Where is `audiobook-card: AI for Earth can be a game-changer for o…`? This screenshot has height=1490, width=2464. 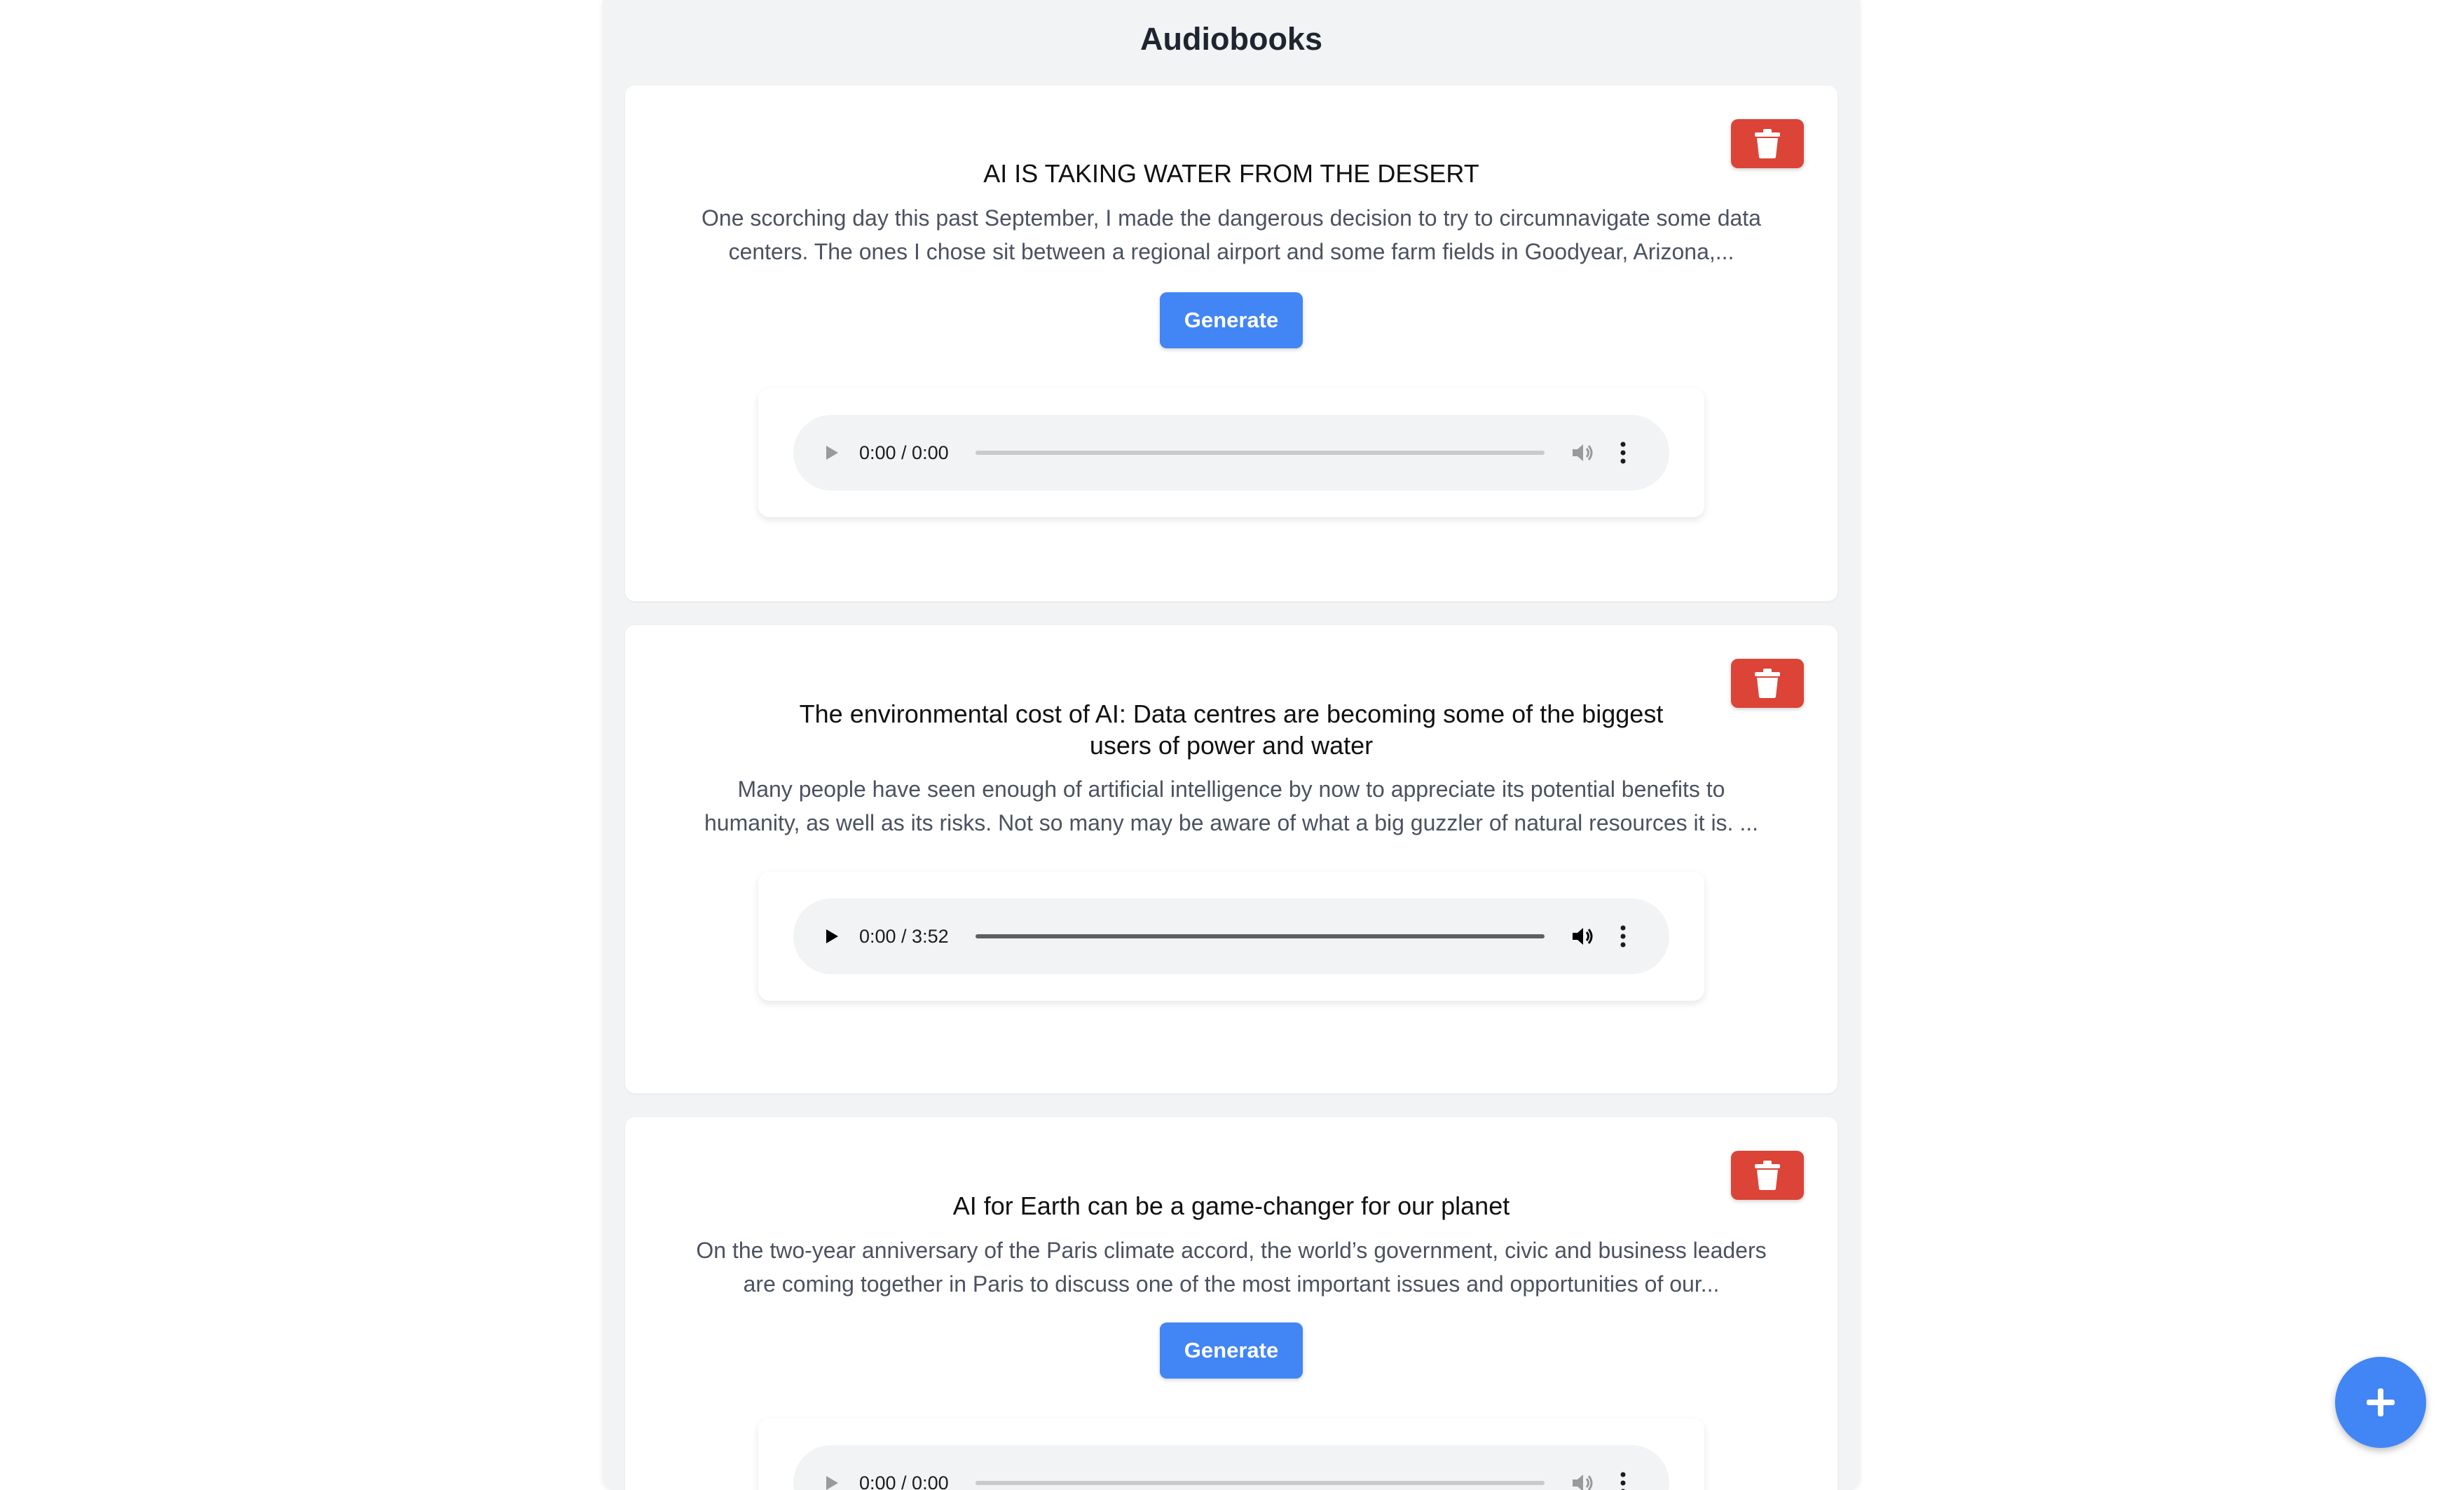
audiobook-card: AI for Earth can be a game-changer for o… is located at coordinates (1231, 1304).